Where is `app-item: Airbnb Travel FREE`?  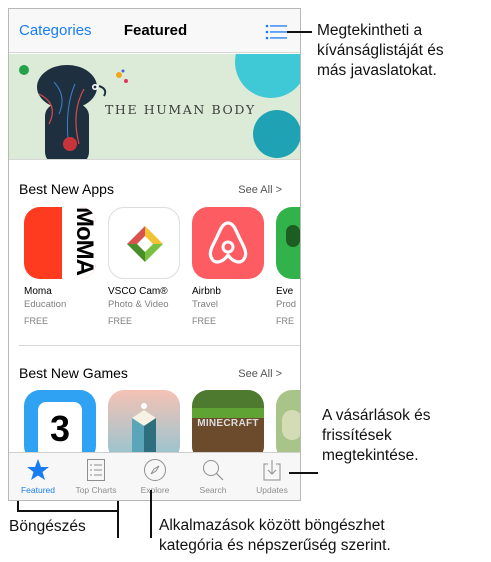
app-item: Airbnb Travel FREE is located at coordinates (231, 266).